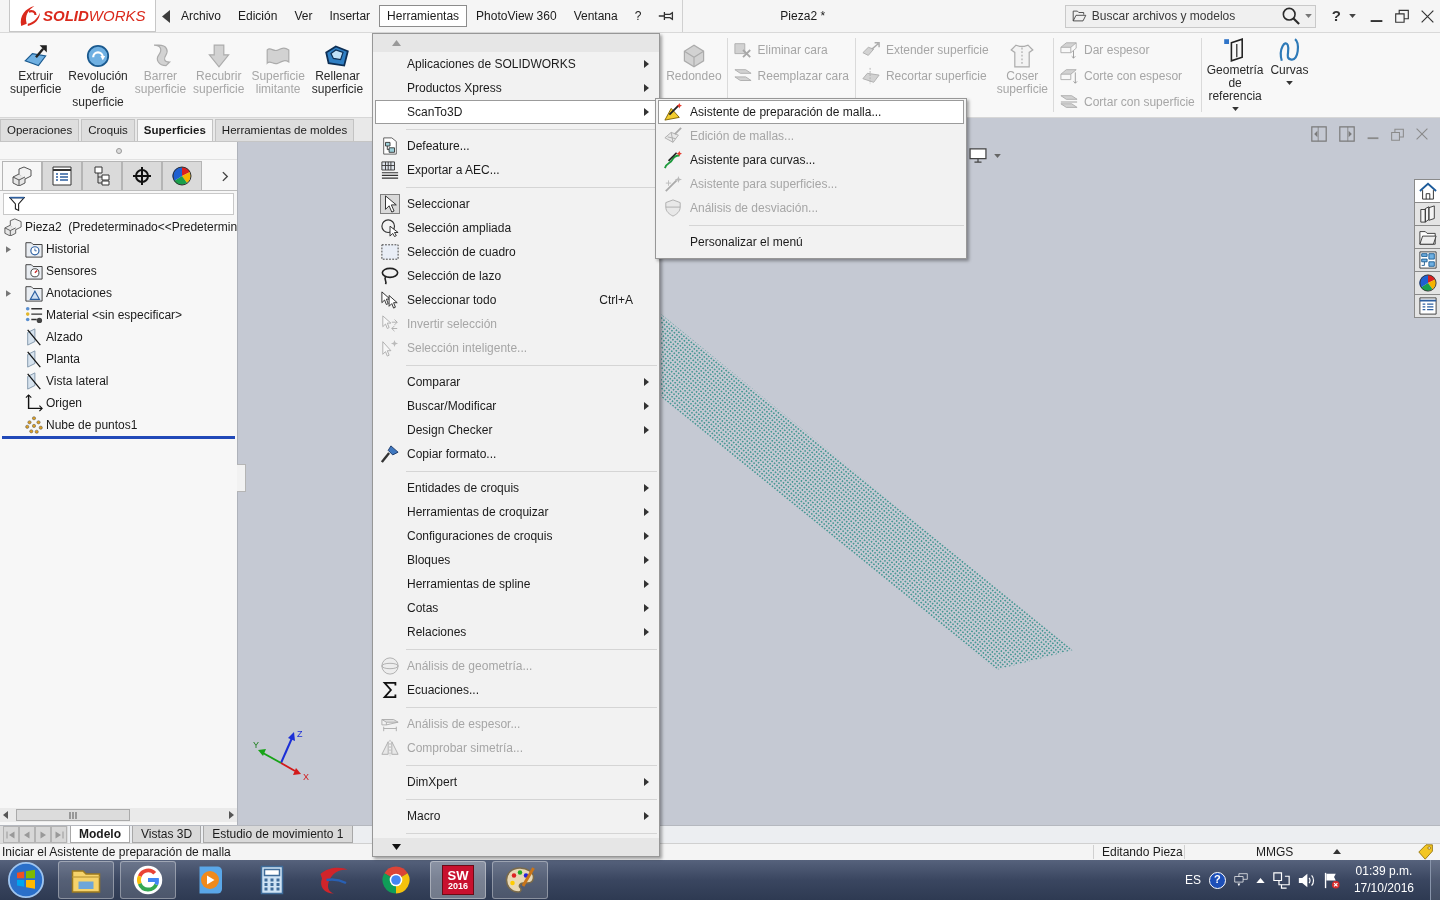 This screenshot has width=1440, height=900. Describe the element at coordinates (516, 584) in the screenshot. I see `menu-item: Herramientas de spline` at that location.